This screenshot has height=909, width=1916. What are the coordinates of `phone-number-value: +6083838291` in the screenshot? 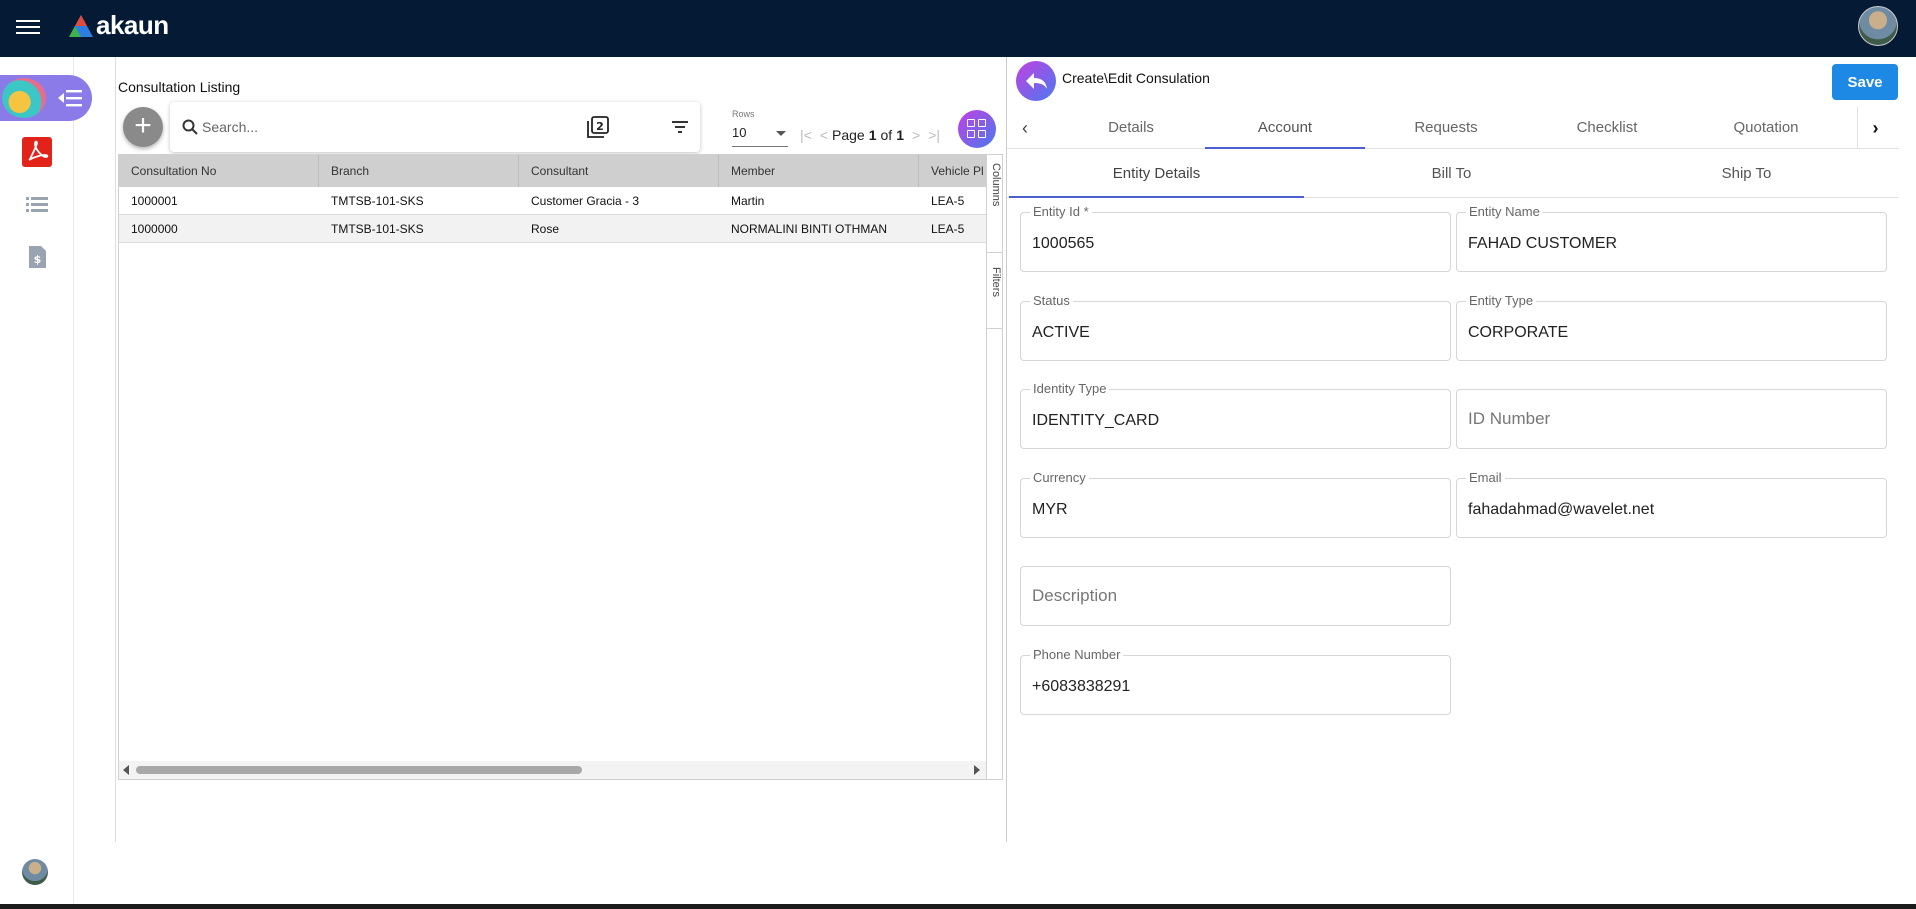 It's located at (1081, 686).